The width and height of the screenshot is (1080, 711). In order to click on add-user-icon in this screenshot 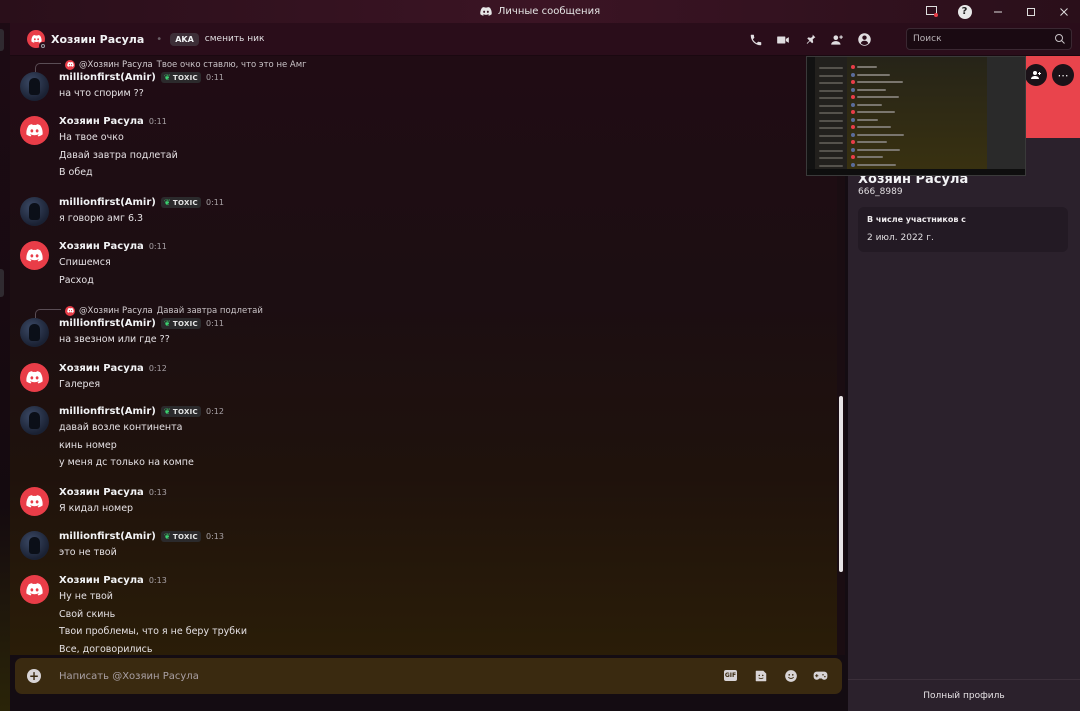, I will do `click(837, 39)`.